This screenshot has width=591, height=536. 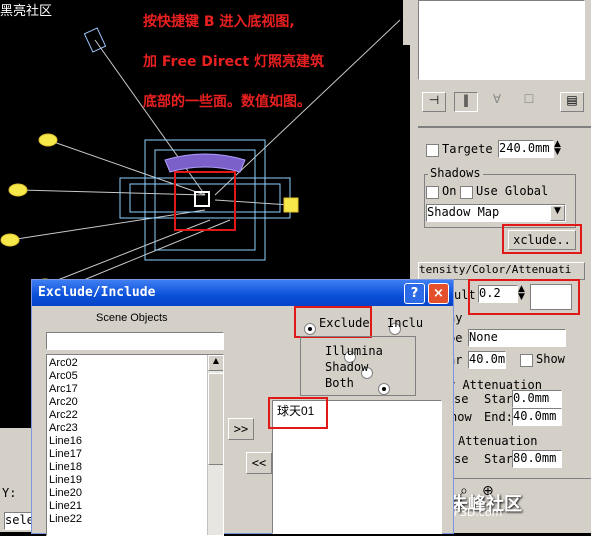 I want to click on dialog-title: Exclude/Include, so click(x=97, y=292).